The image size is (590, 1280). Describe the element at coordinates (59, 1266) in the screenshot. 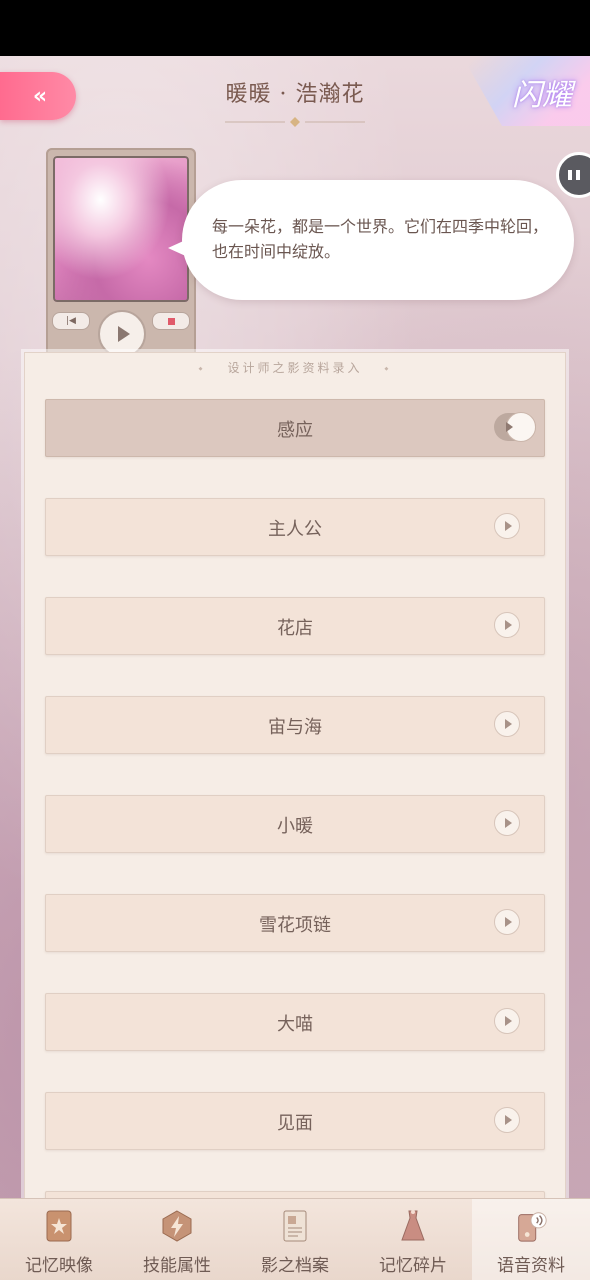

I see `tab-label: 记忆映像` at that location.